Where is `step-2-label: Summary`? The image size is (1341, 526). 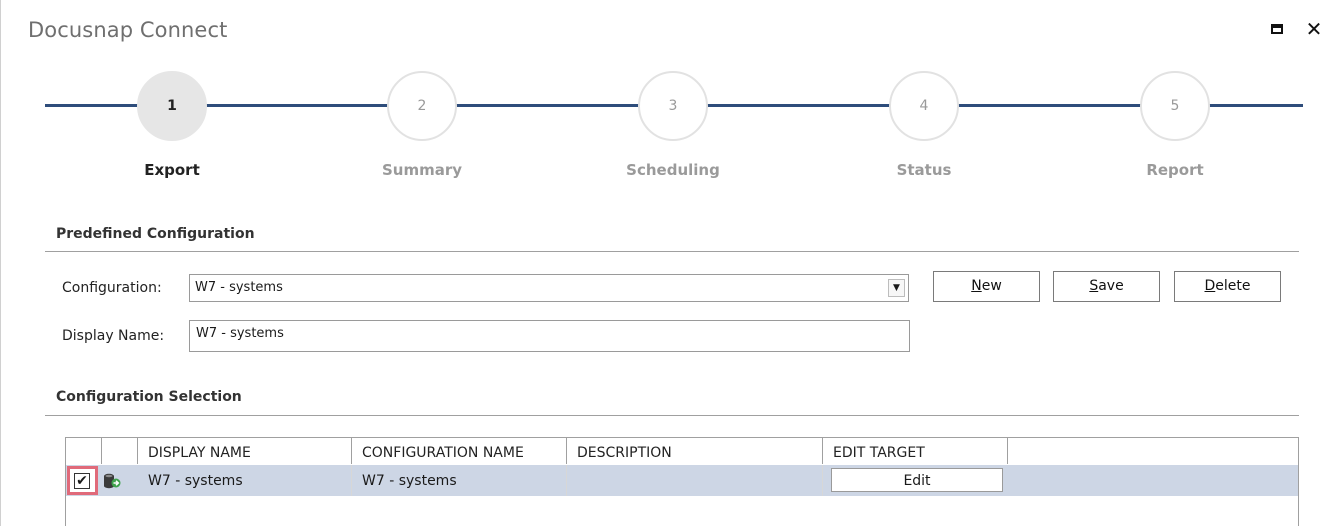 step-2-label: Summary is located at coordinates (422, 170).